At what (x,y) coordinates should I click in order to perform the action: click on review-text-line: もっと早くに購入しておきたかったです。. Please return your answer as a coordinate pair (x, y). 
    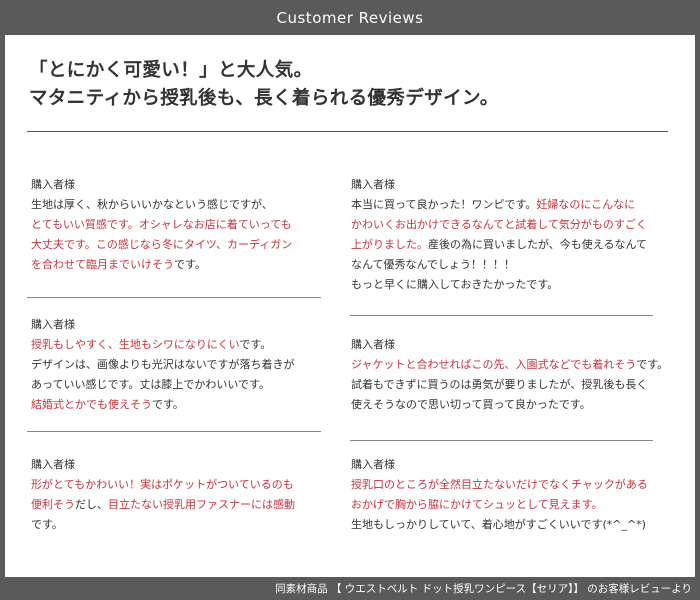
    Looking at the image, I should click on (499, 285).